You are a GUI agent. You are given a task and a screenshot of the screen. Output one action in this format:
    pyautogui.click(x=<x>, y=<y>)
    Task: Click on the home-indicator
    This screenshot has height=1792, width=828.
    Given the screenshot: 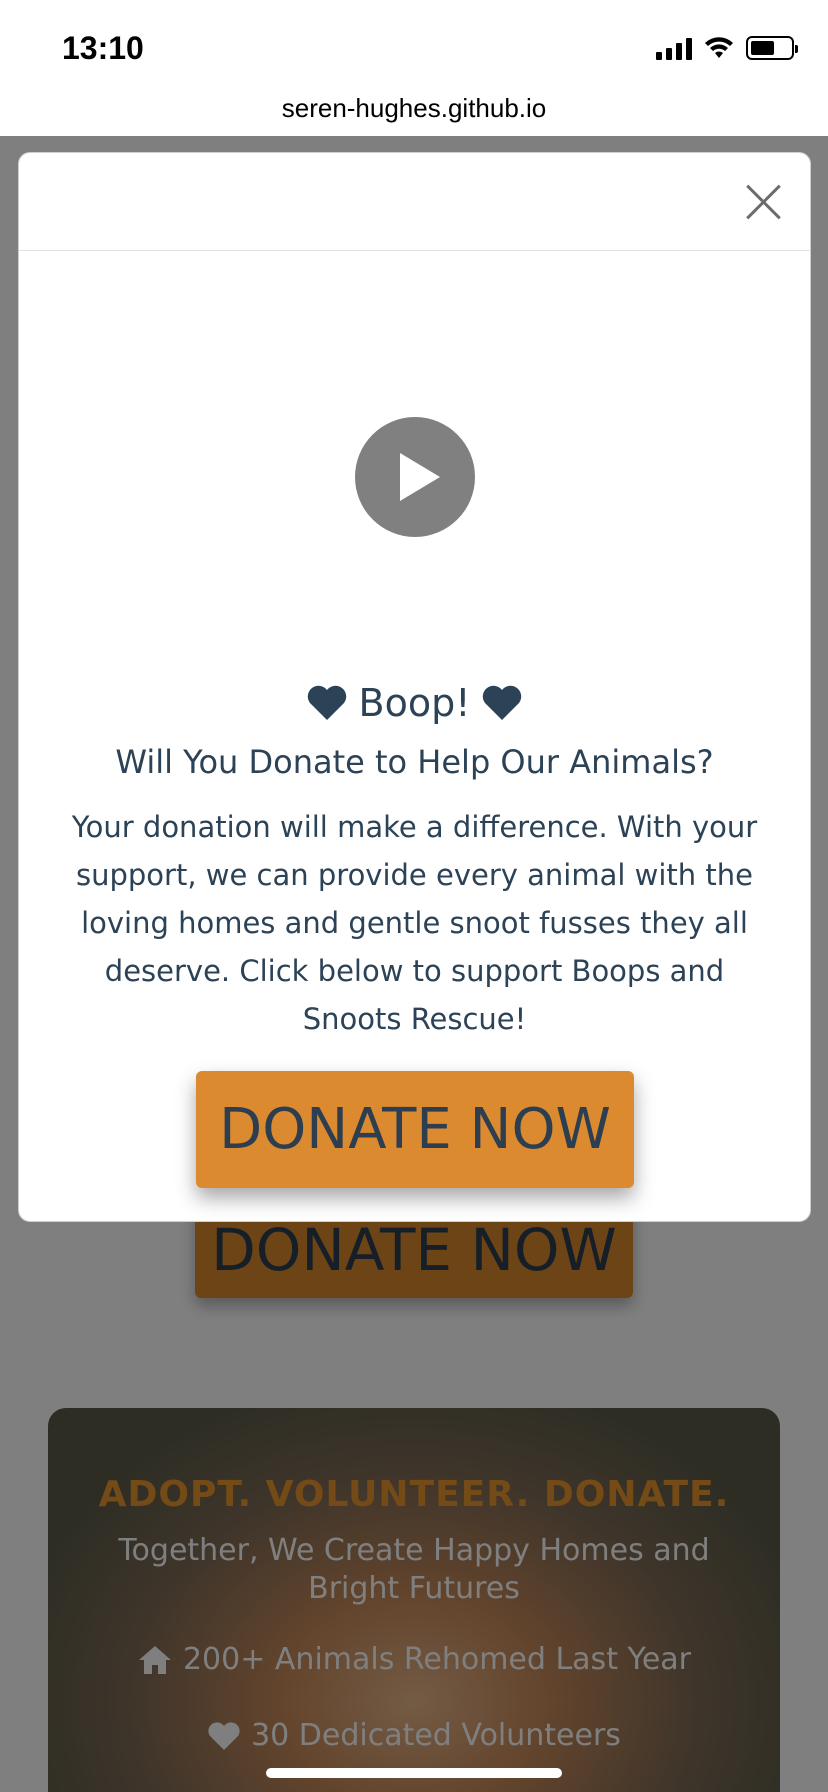 What is the action you would take?
    pyautogui.click(x=414, y=1773)
    